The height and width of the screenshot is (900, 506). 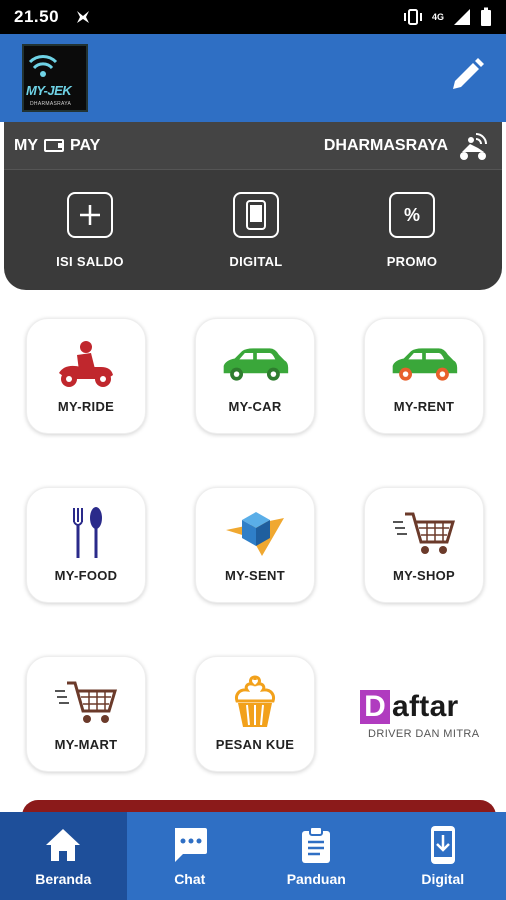 What do you see at coordinates (90, 261) in the screenshot?
I see `isi-saldo-label: ISI SALDO` at bounding box center [90, 261].